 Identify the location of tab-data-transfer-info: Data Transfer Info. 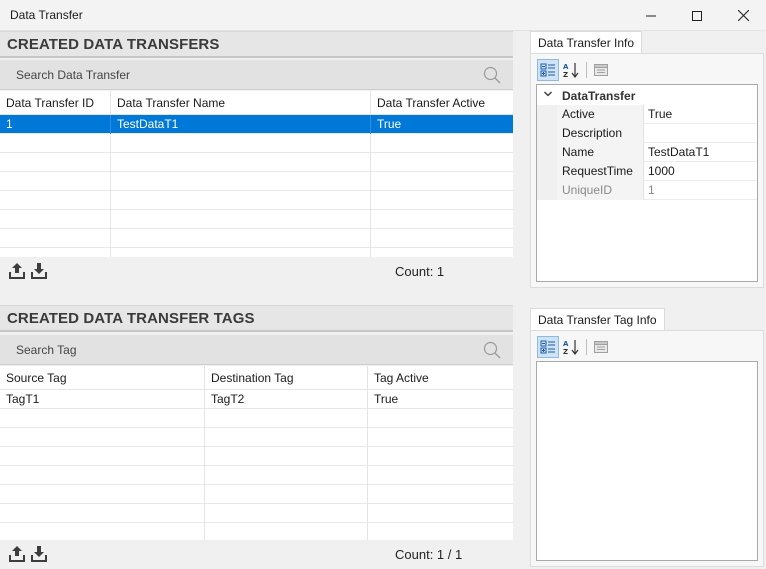
(586, 42).